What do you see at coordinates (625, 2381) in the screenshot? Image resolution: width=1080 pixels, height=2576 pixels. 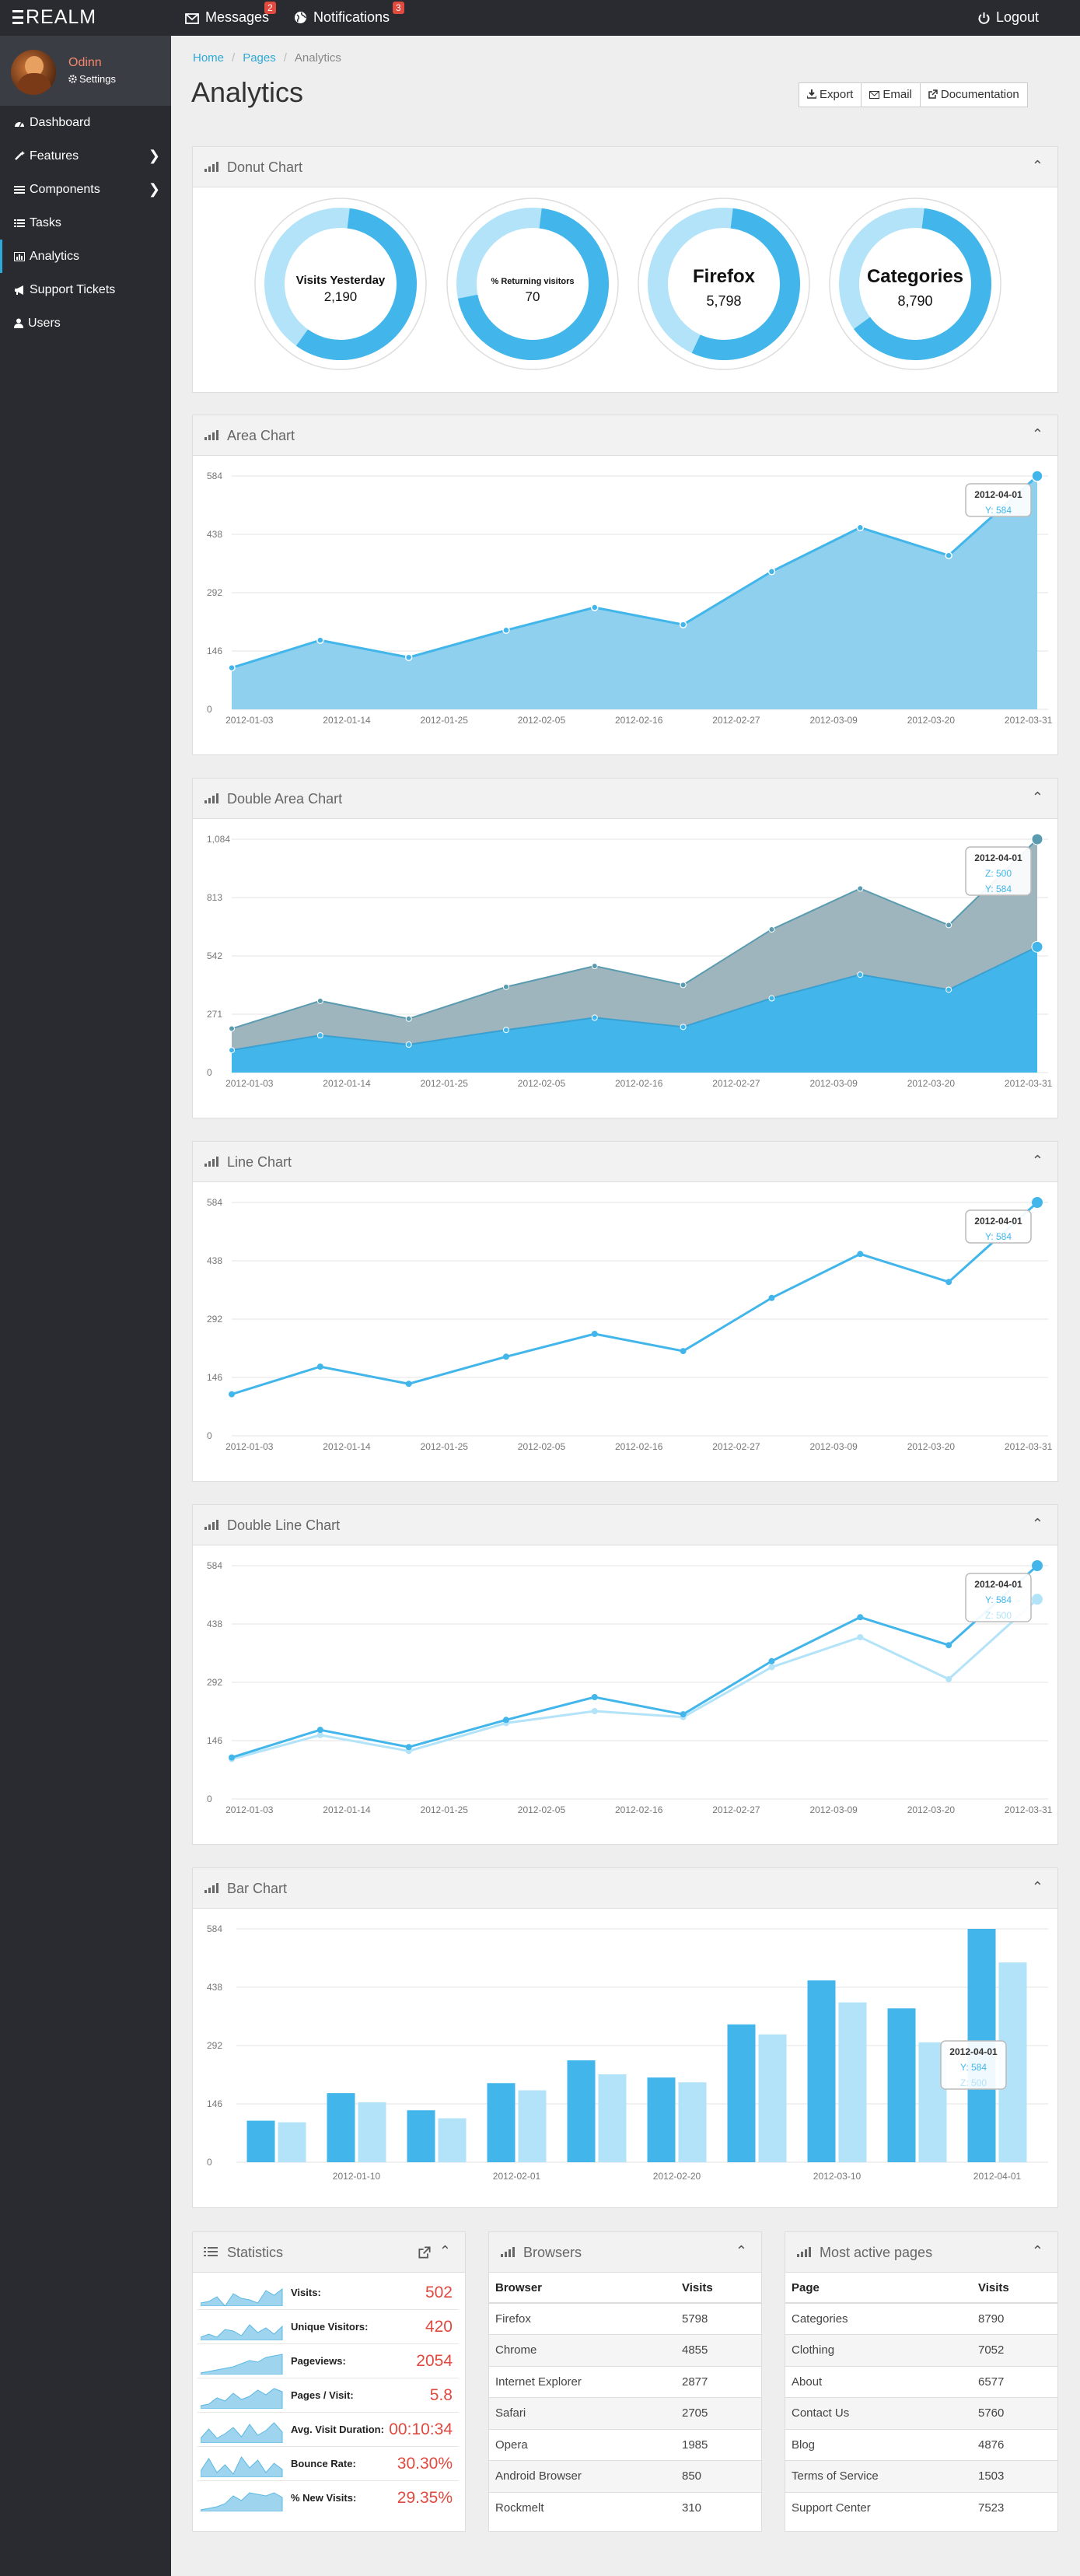 I see `table-row: Internet Explorer 2877` at bounding box center [625, 2381].